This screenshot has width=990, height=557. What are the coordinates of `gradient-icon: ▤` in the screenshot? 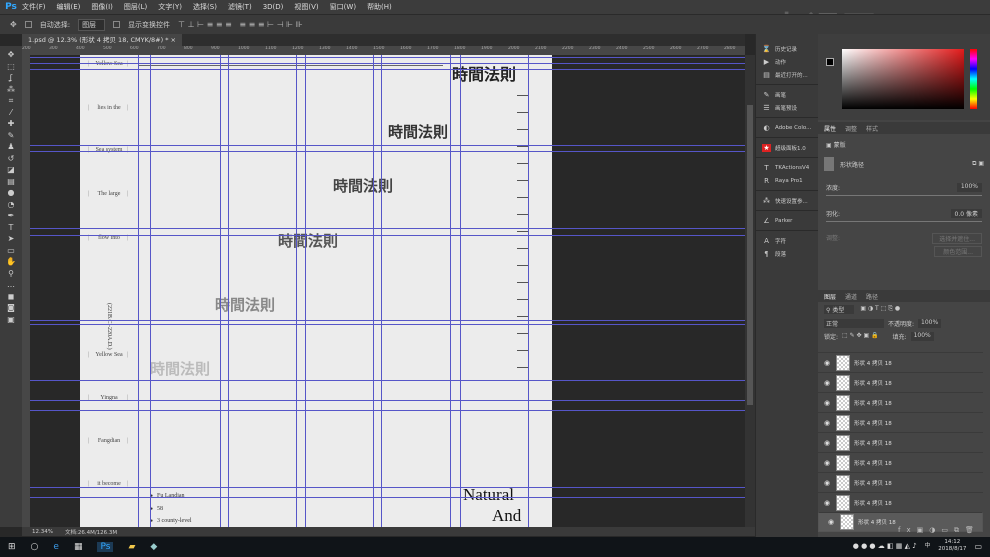 It's located at (11, 182).